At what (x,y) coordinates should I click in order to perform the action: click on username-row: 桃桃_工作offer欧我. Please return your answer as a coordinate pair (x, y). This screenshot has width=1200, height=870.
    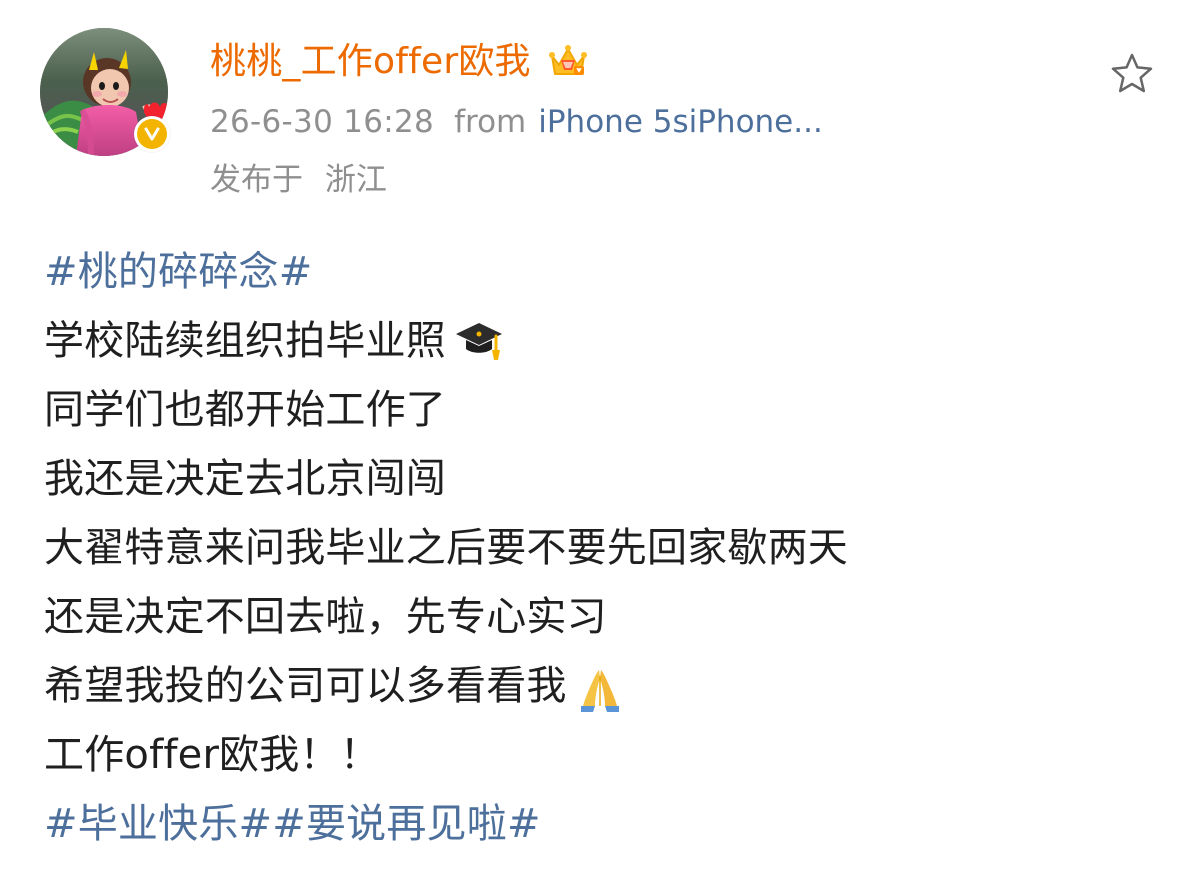
    Looking at the image, I should click on (590, 62).